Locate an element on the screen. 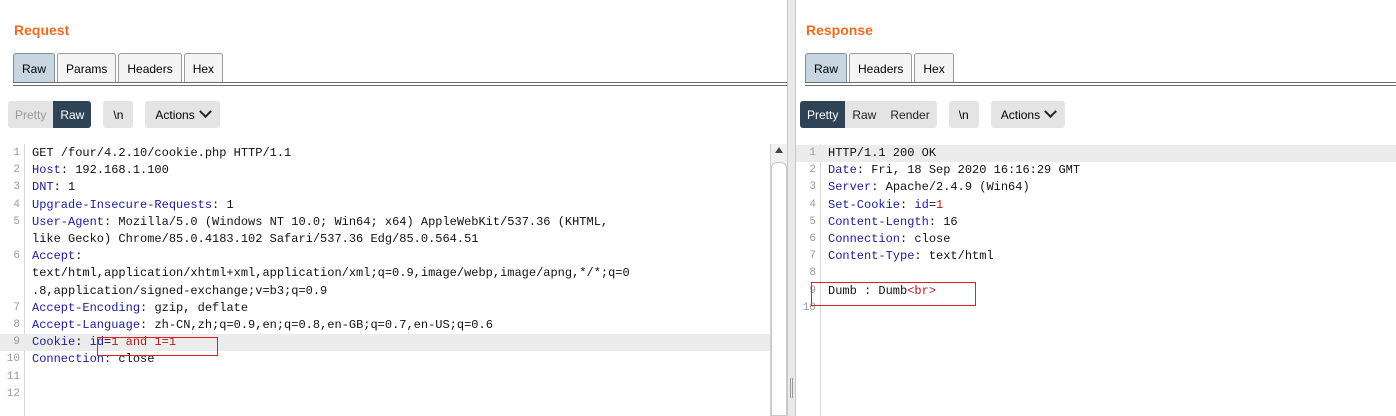 Image resolution: width=1396 pixels, height=416 pixels. line-text: Server: Apache/2.4.9 (Win64) is located at coordinates (929, 187).